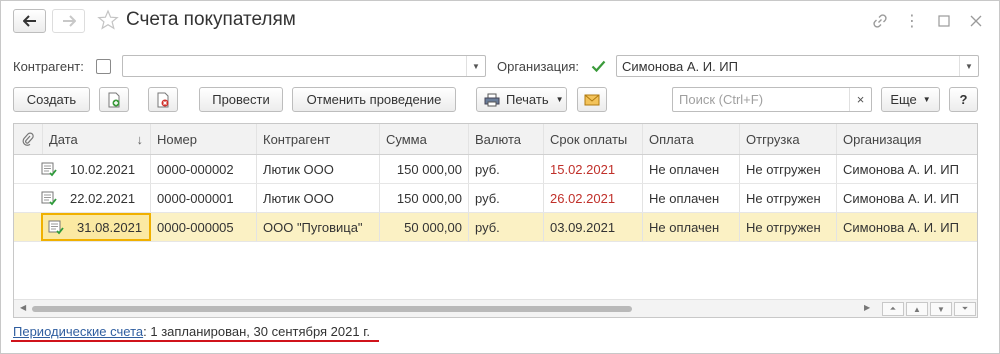 This screenshot has width=1000, height=354. Describe the element at coordinates (304, 66) in the screenshot. I see `counterparty-field: ▼` at that location.